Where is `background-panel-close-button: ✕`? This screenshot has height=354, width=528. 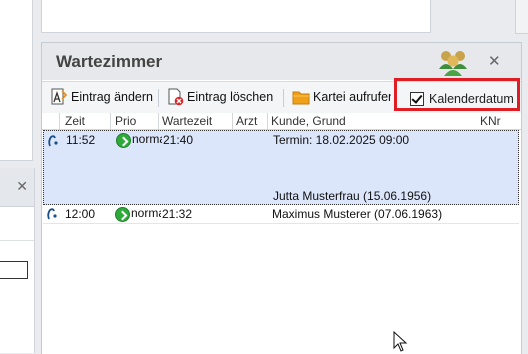 background-panel-close-button: ✕ is located at coordinates (22, 186).